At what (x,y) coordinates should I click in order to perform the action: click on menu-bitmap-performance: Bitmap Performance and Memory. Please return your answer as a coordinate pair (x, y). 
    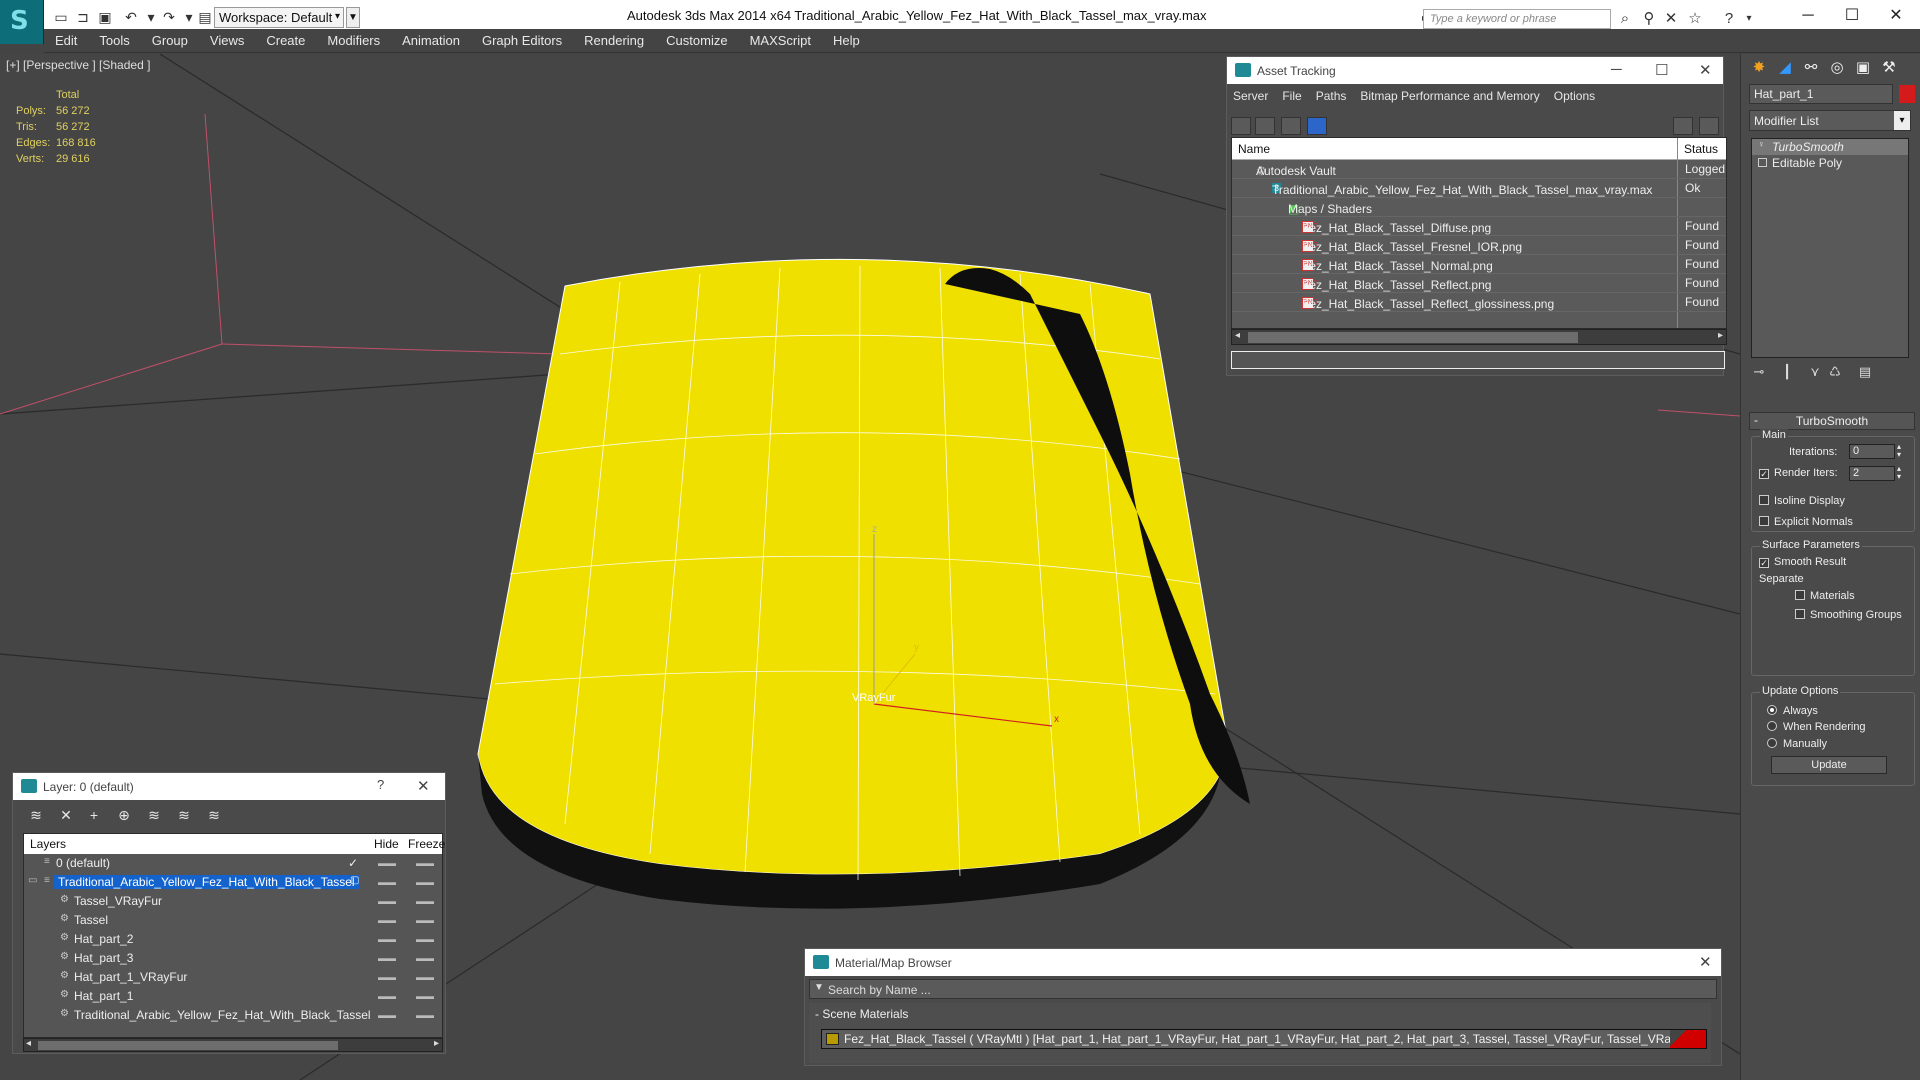
    Looking at the image, I should click on (1450, 93).